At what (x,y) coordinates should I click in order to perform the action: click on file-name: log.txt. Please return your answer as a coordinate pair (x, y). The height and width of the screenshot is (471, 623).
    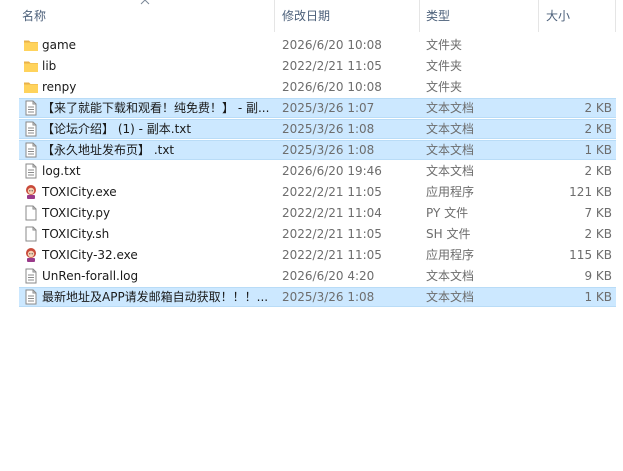
    Looking at the image, I should click on (61, 171).